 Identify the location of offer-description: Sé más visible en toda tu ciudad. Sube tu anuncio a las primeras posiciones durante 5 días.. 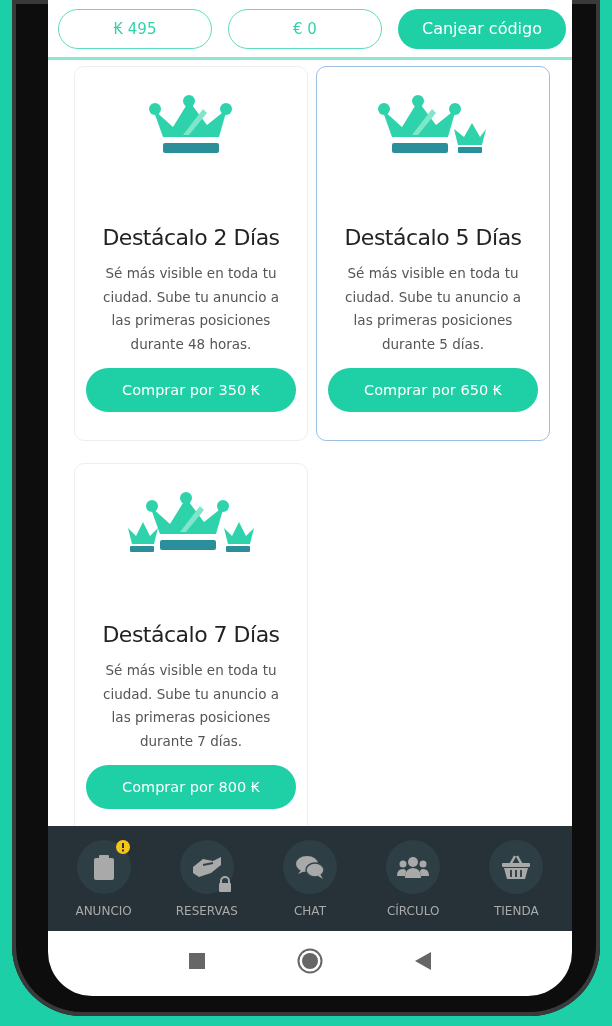
(433, 309).